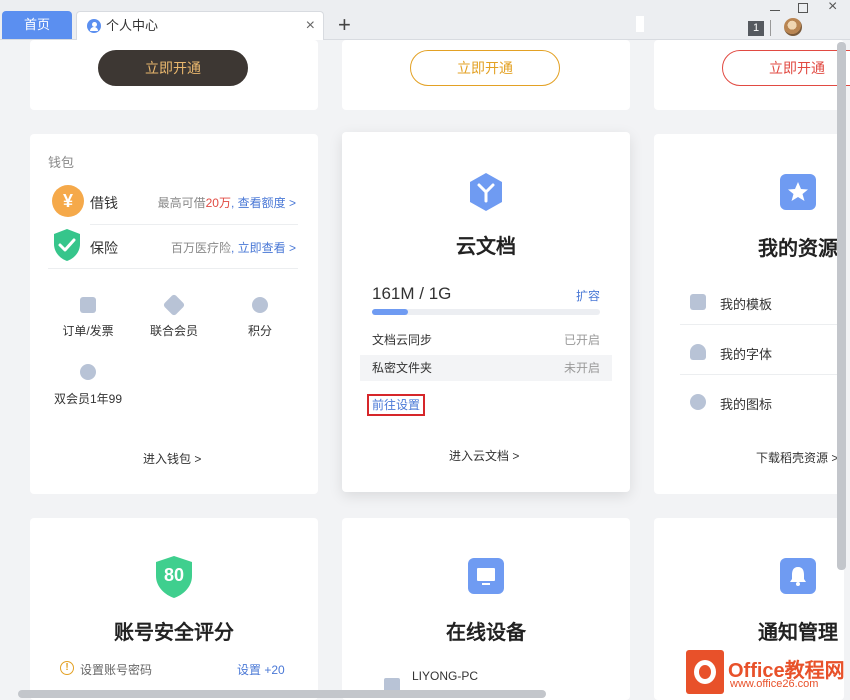  What do you see at coordinates (486, 609) in the screenshot?
I see `devices-card: 在线设备 LIYONG-PC` at bounding box center [486, 609].